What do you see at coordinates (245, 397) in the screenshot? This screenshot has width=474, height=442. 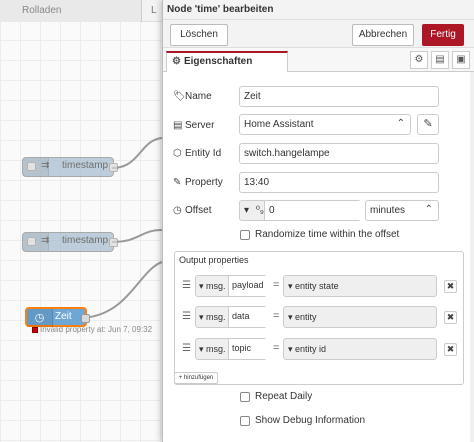 I see `repeat-daily-checkbox` at bounding box center [245, 397].